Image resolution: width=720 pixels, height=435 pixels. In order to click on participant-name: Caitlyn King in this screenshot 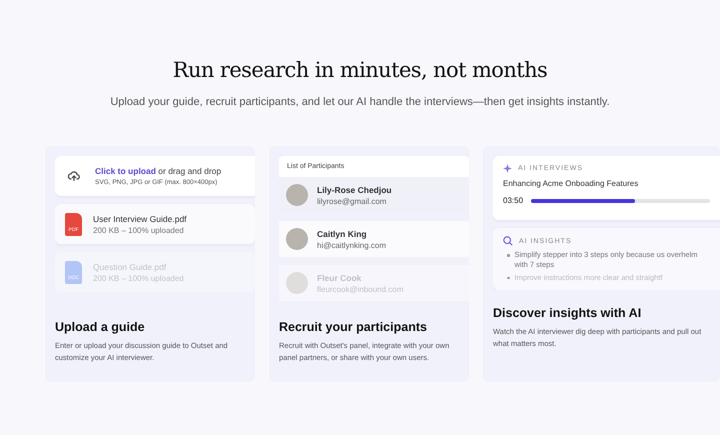, I will do `click(342, 233)`.